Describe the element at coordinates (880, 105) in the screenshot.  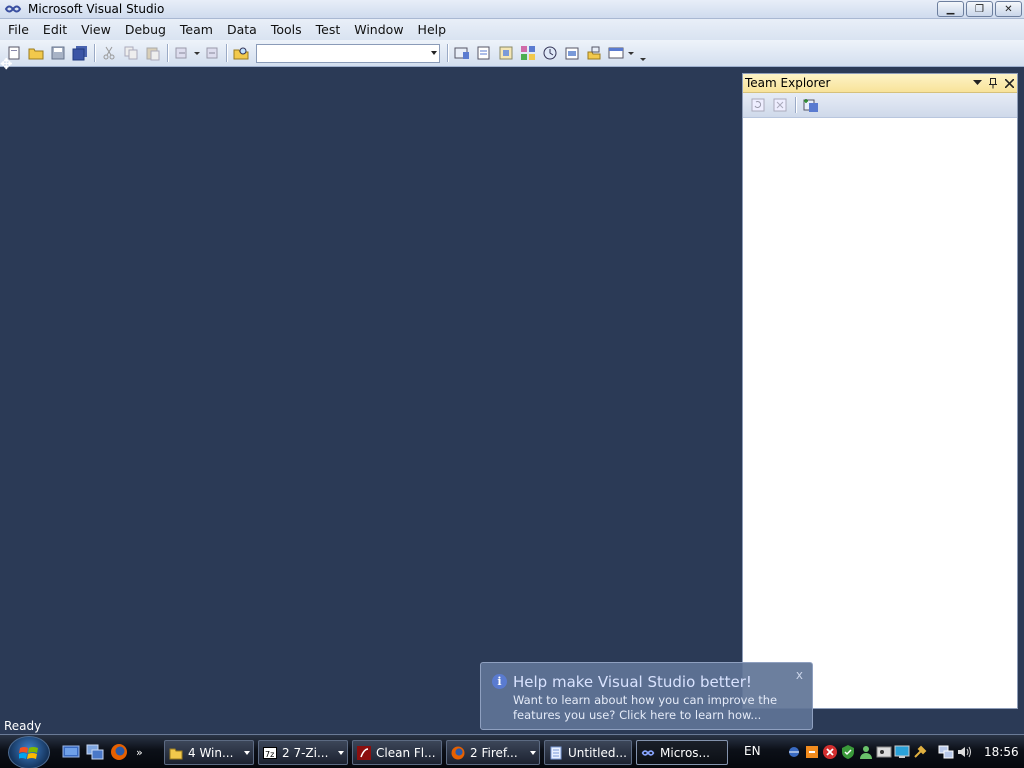
I see `team-explorer-toolbar` at that location.